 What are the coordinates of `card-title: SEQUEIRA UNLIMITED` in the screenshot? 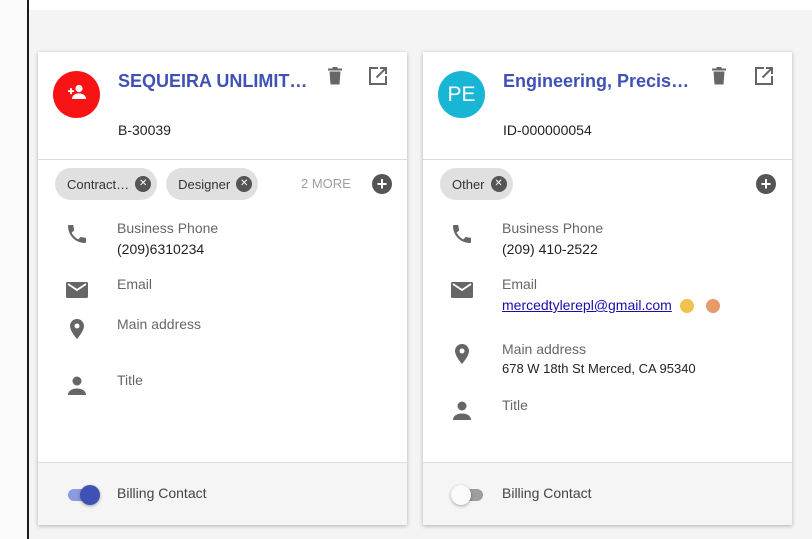 It's located at (213, 81).